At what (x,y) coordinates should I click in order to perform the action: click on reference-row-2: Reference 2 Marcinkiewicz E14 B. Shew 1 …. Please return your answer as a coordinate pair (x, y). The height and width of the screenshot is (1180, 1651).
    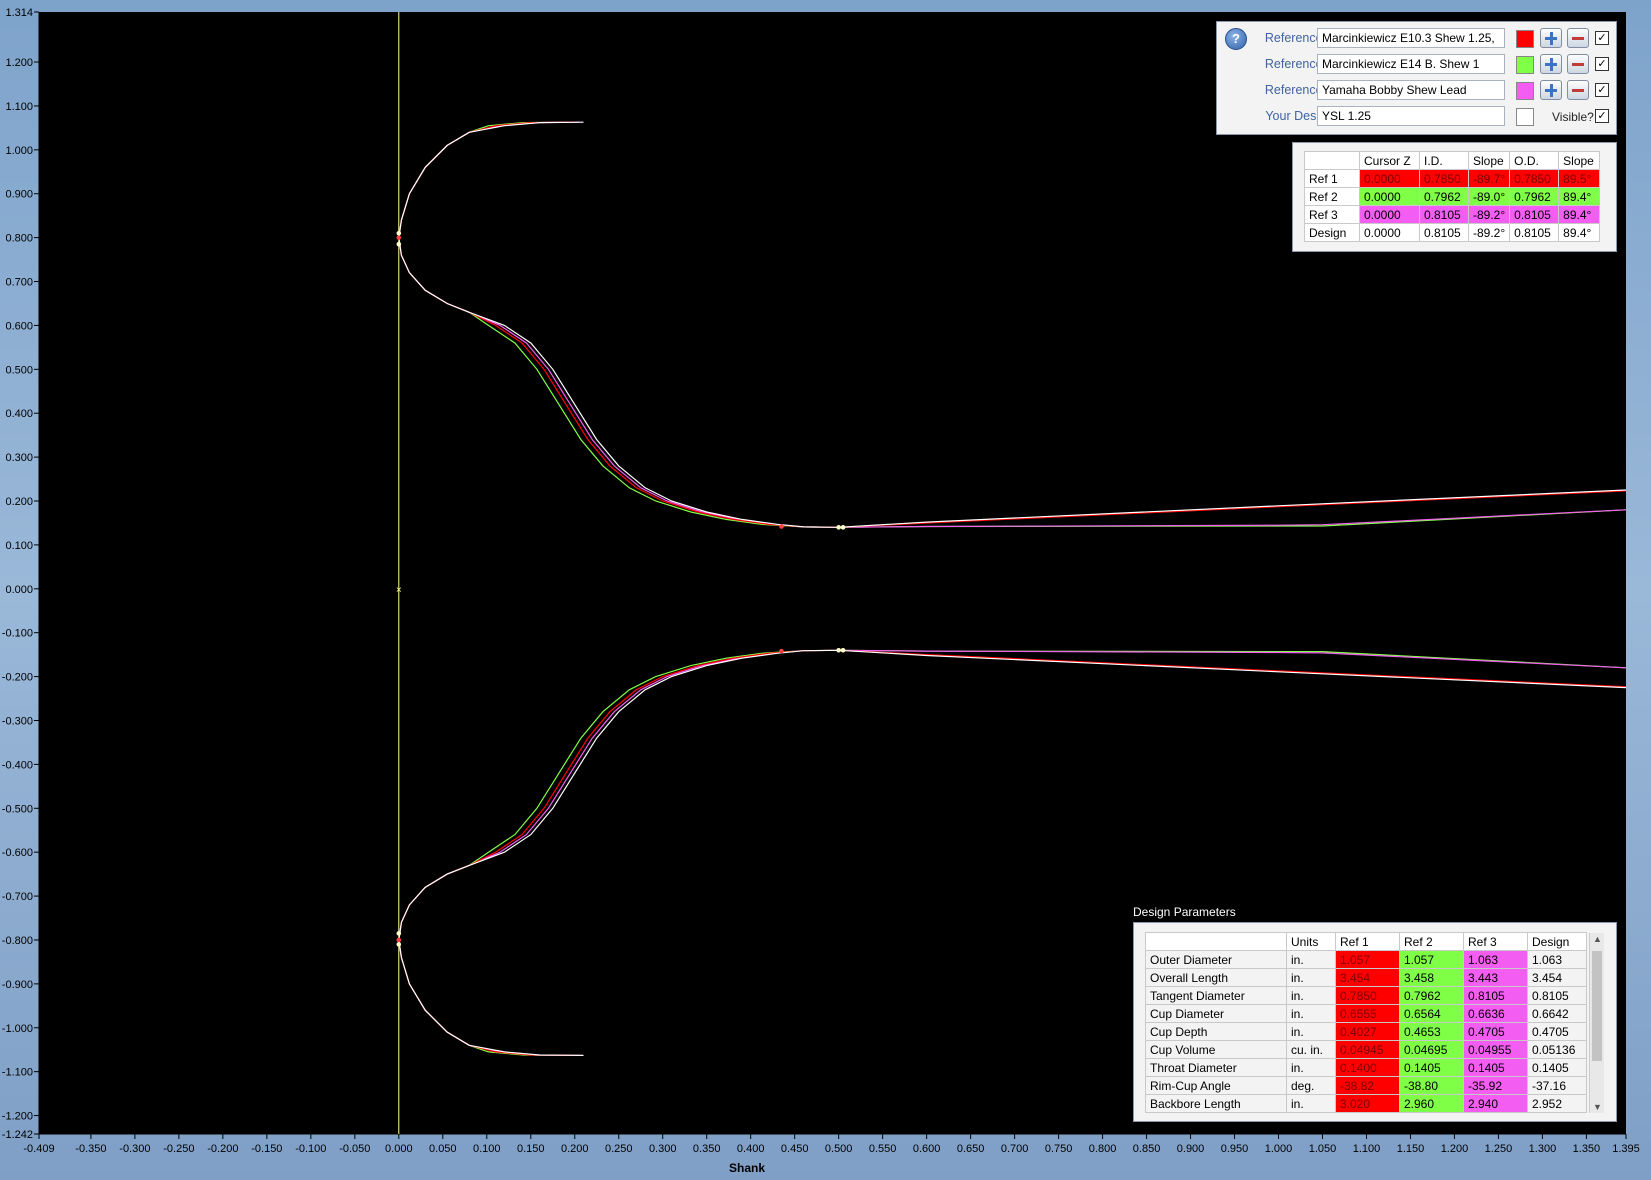
    Looking at the image, I should click on (1416, 65).